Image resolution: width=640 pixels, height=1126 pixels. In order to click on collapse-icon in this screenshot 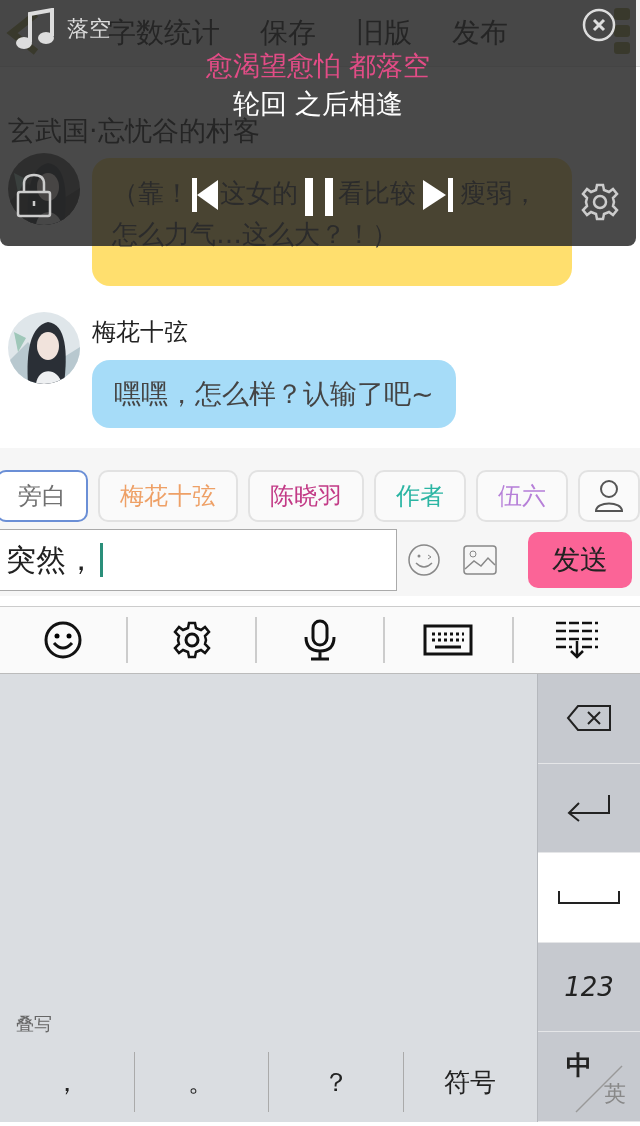, I will do `click(576, 640)`.